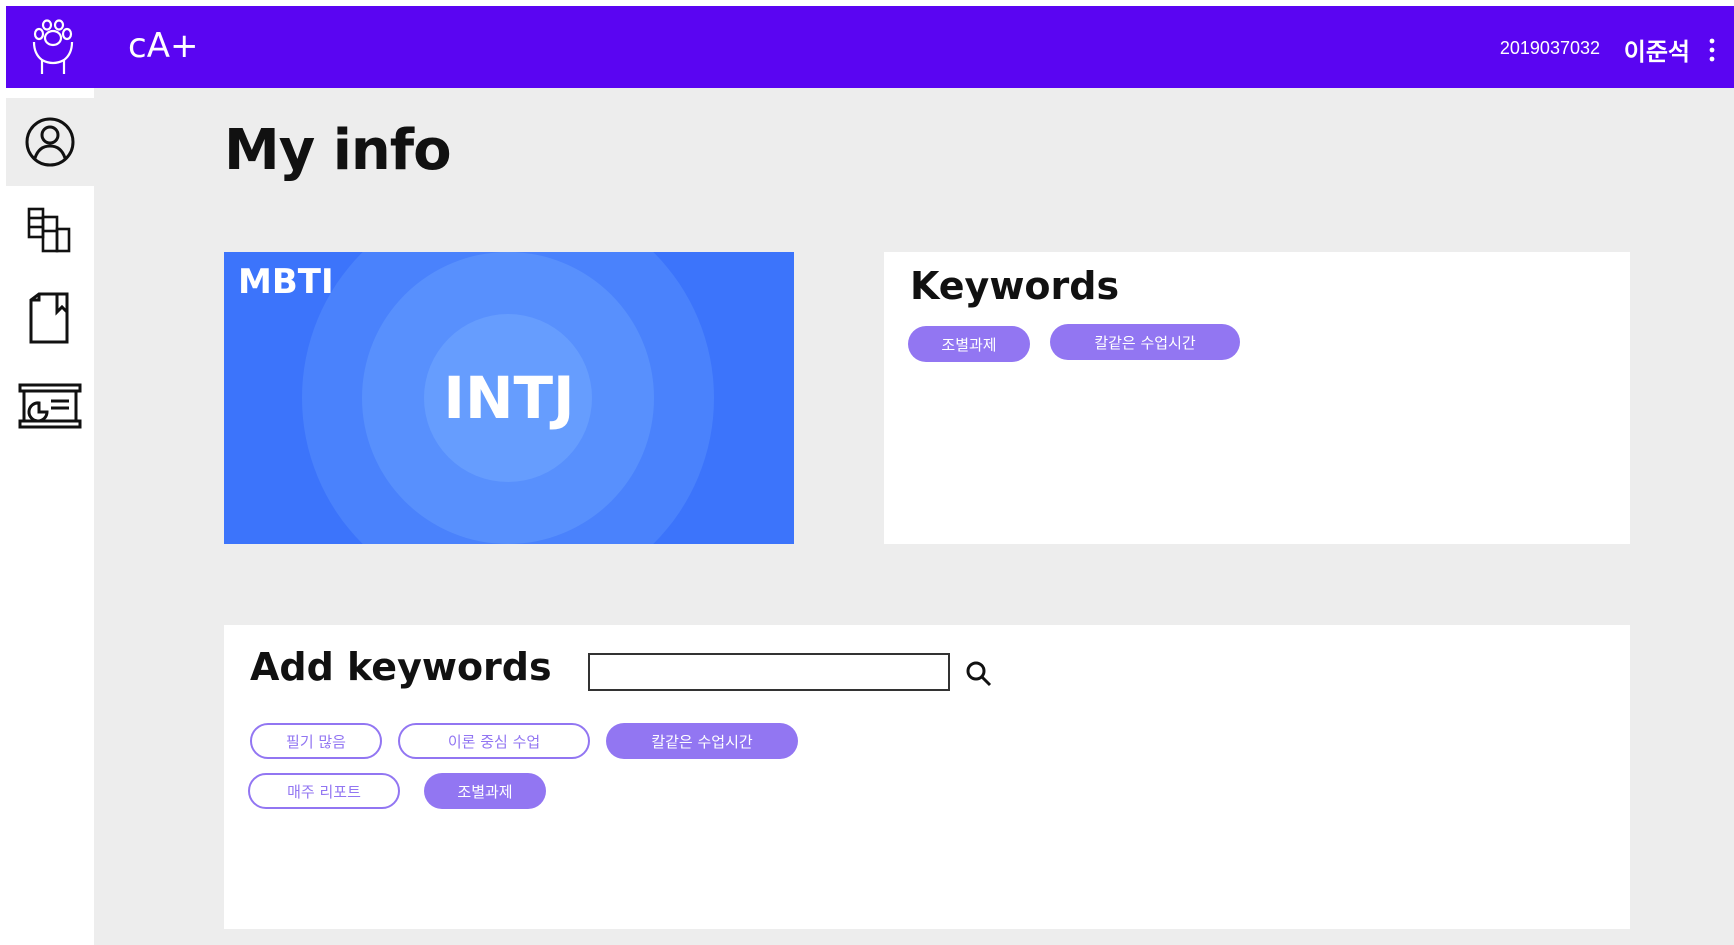 This screenshot has height=945, width=1734. What do you see at coordinates (1257, 398) in the screenshot?
I see `keywords-card: Keywords 조별과제 칼같은 수업시간` at bounding box center [1257, 398].